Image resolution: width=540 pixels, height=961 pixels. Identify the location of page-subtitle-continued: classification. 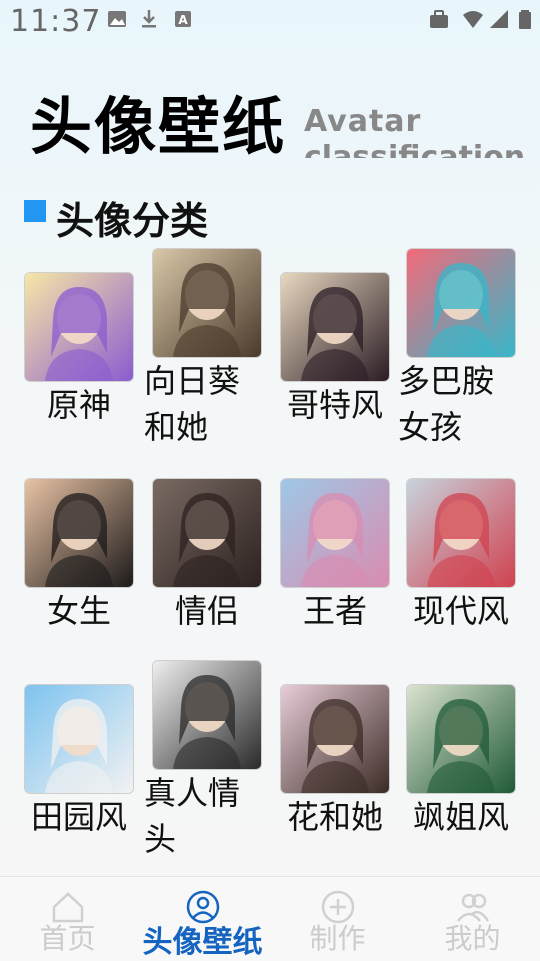
(415, 149).